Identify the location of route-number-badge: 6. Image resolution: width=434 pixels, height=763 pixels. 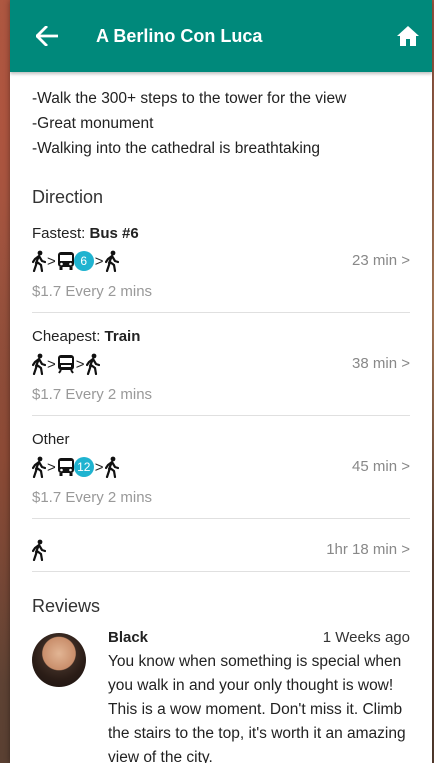
(83, 261).